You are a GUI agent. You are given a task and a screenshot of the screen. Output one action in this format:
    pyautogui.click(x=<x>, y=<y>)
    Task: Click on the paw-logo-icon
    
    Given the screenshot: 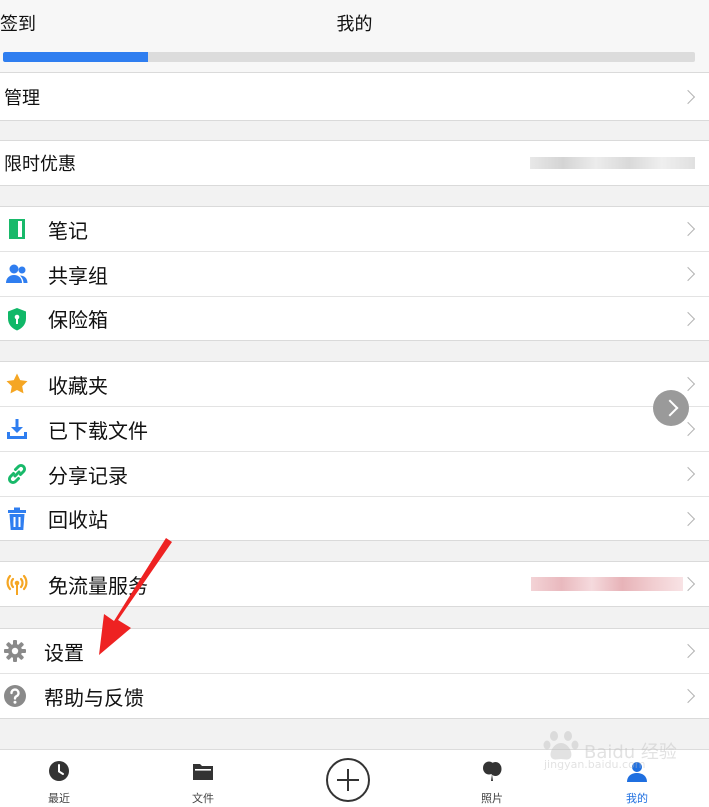 What is the action you would take?
    pyautogui.click(x=561, y=745)
    